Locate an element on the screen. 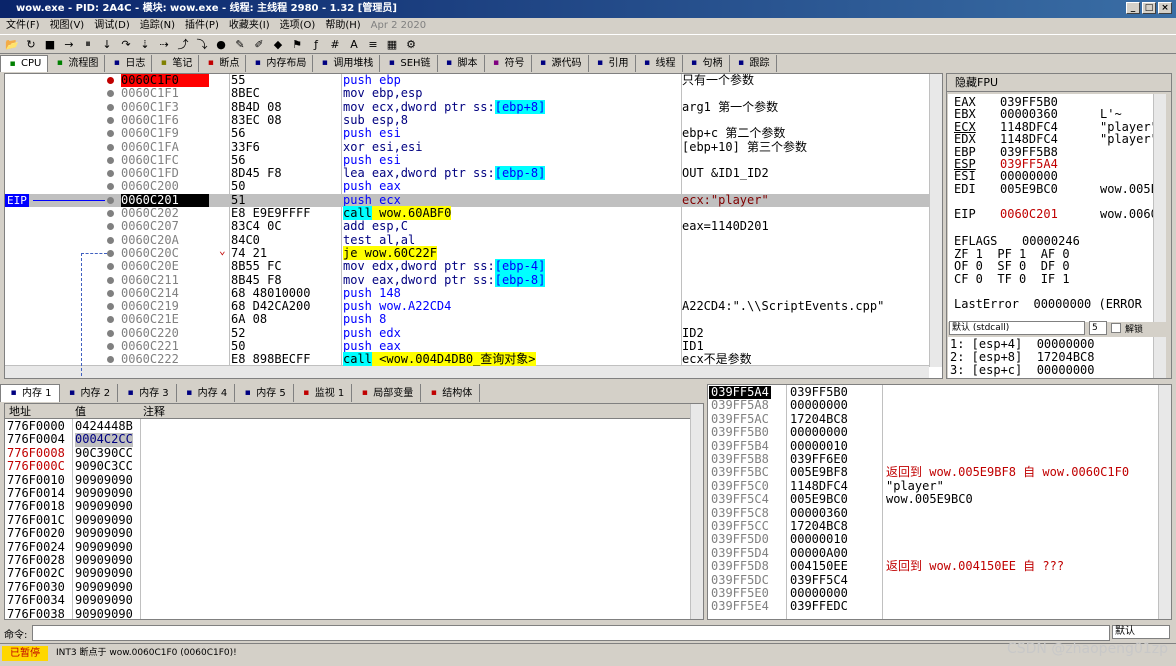  tab-6: ▪ 调用堆栈 is located at coordinates (347, 63).